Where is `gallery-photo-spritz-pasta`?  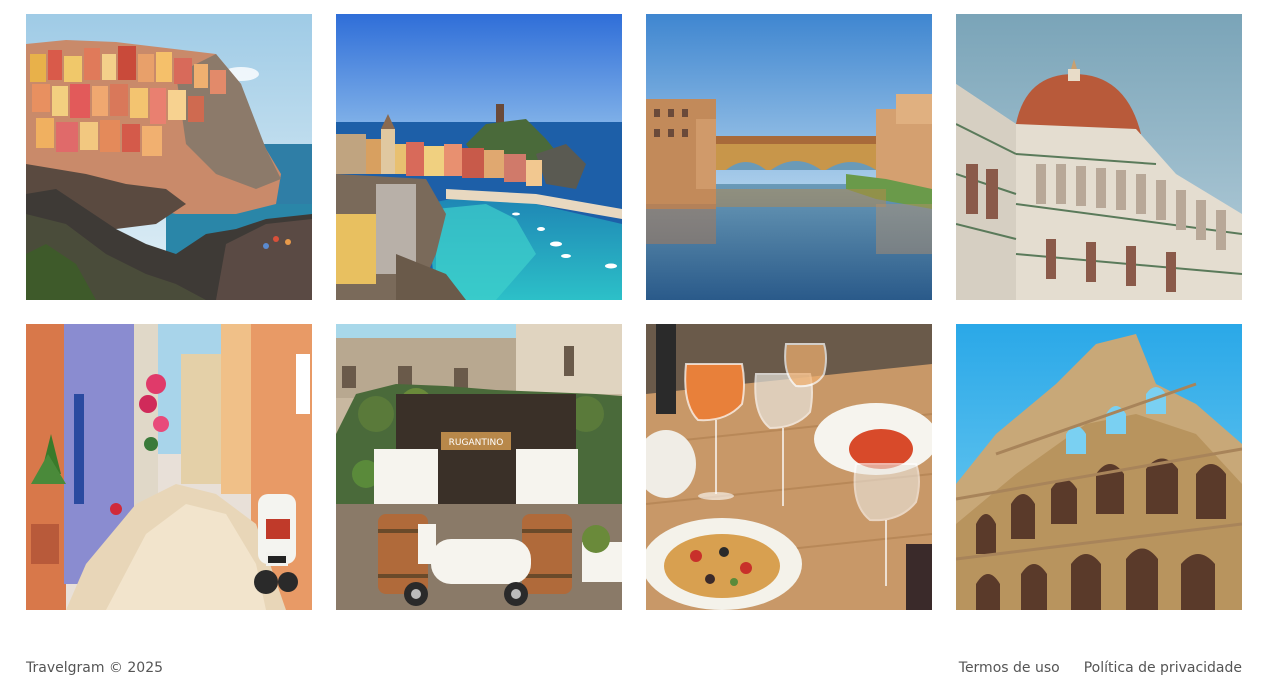 gallery-photo-spritz-pasta is located at coordinates (789, 467).